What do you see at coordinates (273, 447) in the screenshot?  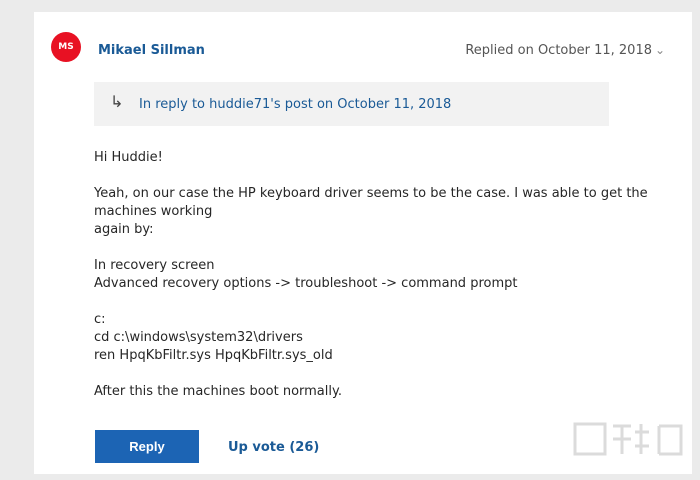 I see `upvote-link: Up vote (26)` at bounding box center [273, 447].